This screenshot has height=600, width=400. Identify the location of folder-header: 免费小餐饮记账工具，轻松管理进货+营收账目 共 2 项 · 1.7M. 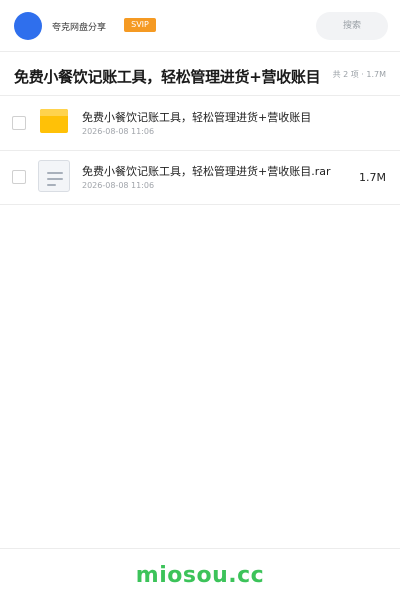
(200, 74).